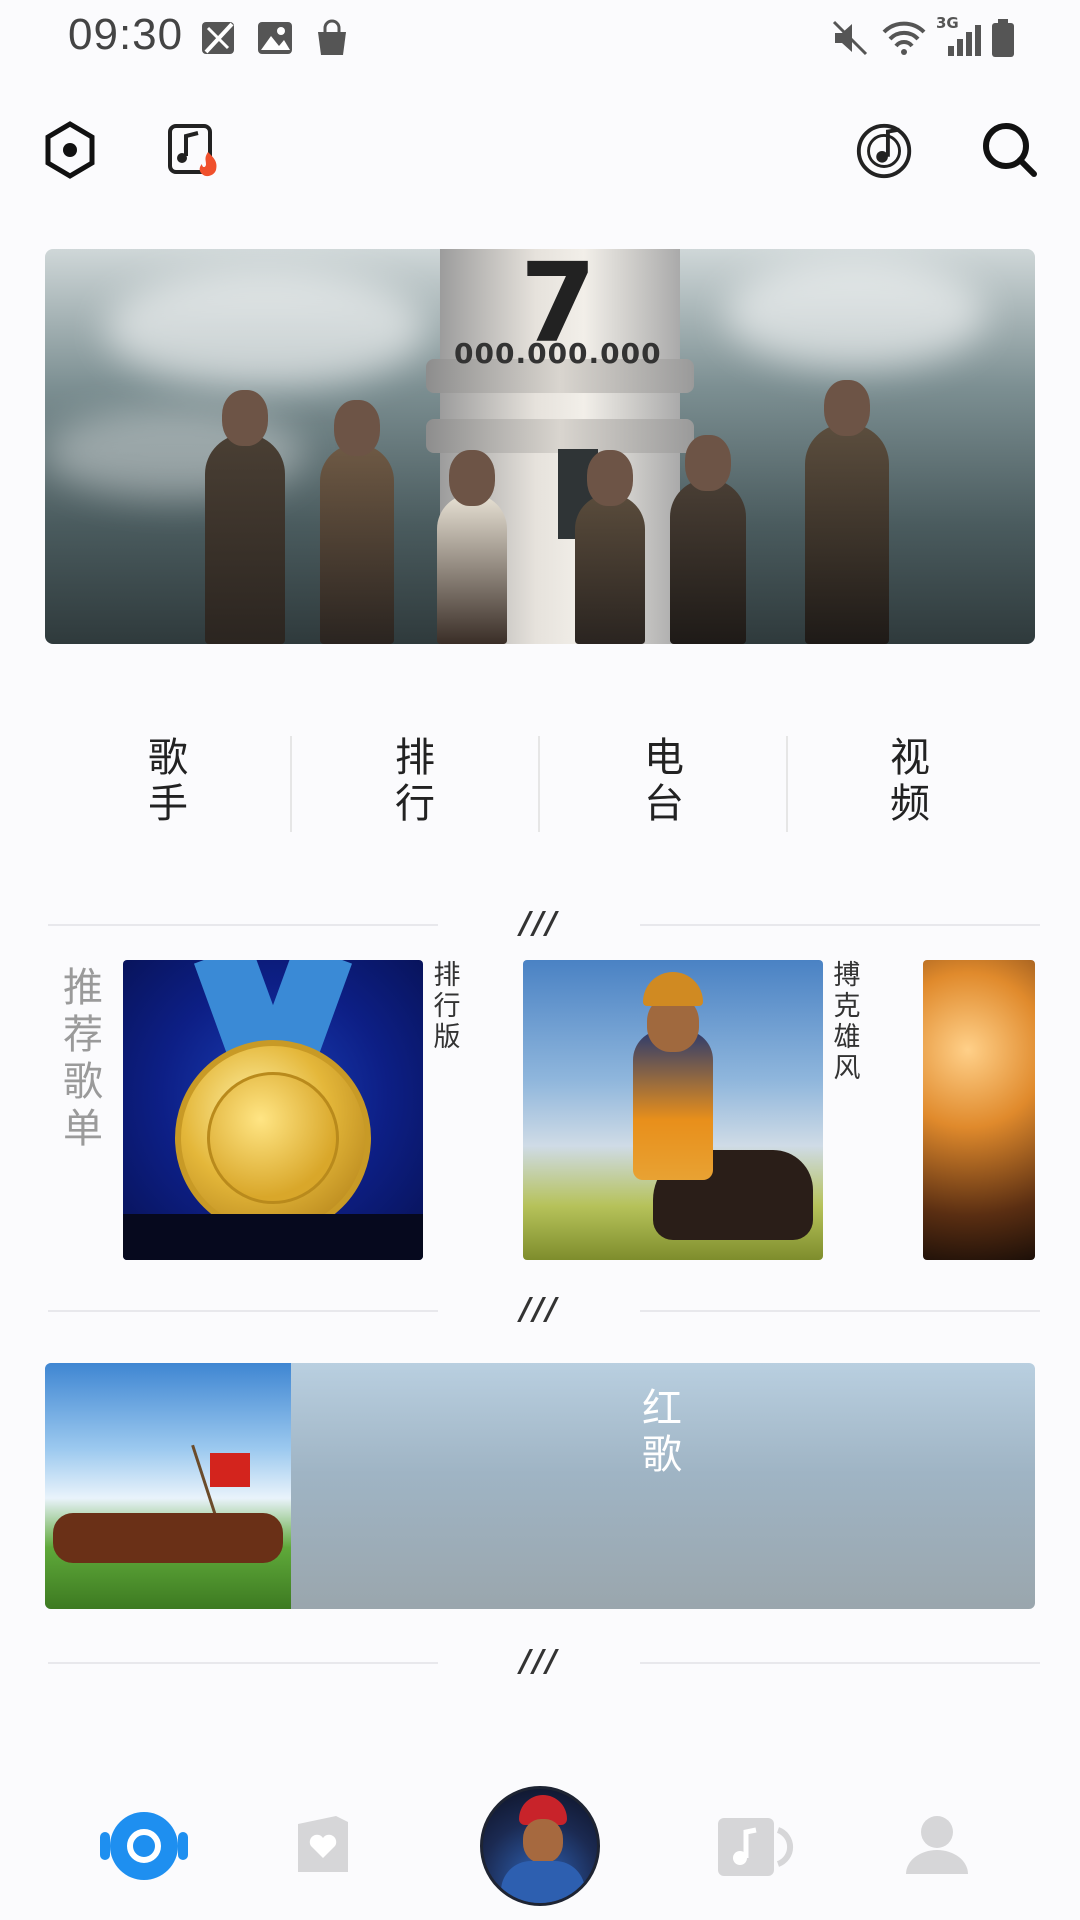 The image size is (1080, 1920). I want to click on playlist-card-charts, so click(273, 1110).